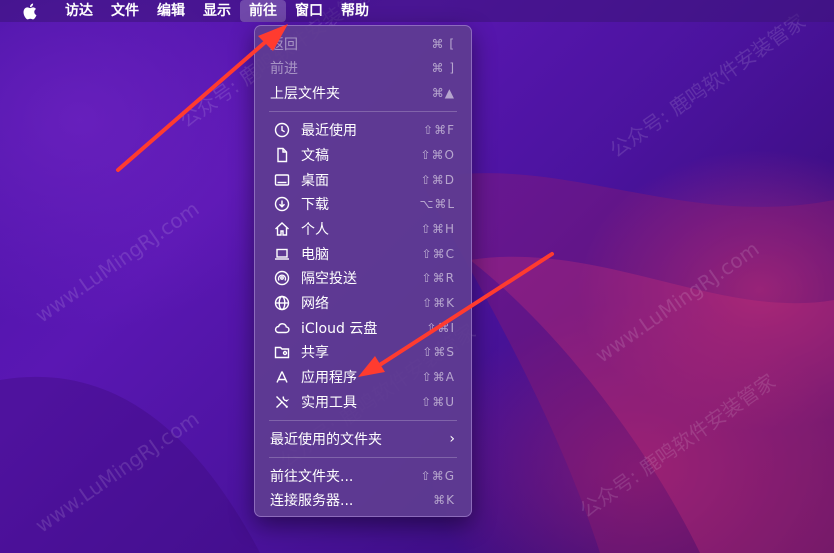 This screenshot has width=834, height=553. What do you see at coordinates (443, 68) in the screenshot?
I see `menu-item-shortcut: ⌘ ]` at bounding box center [443, 68].